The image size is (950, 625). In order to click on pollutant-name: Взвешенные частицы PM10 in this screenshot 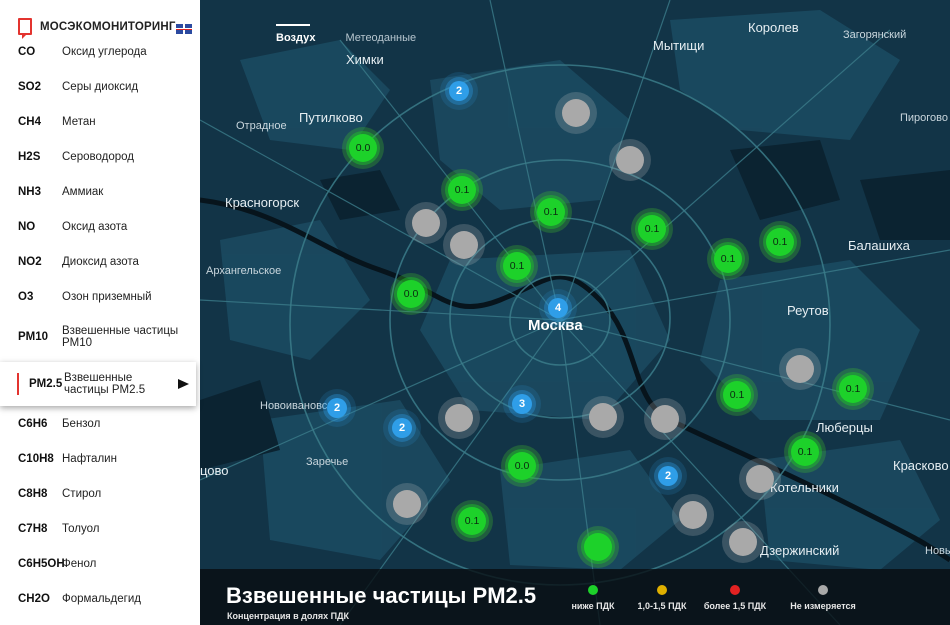, I will do `click(120, 337)`.